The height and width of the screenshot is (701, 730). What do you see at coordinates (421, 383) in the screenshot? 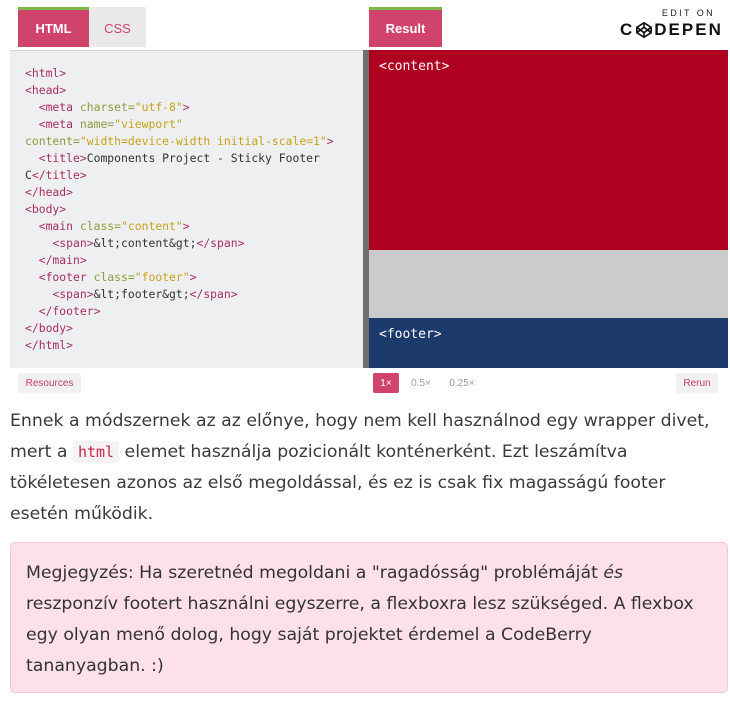
I see `zoom-half-button: 0.5×` at bounding box center [421, 383].